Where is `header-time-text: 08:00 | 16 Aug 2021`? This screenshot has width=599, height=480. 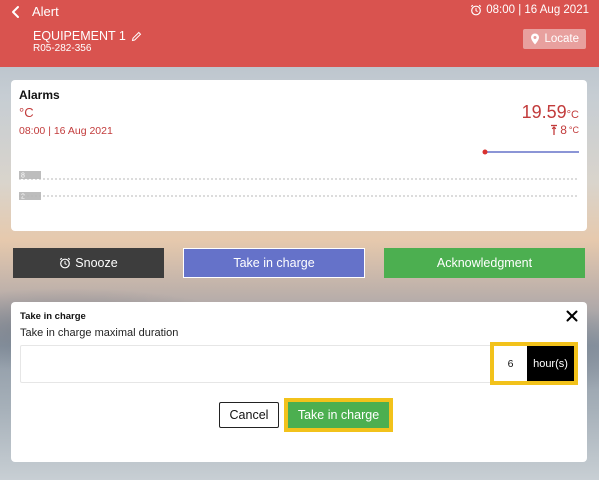 header-time-text: 08:00 | 16 Aug 2021 is located at coordinates (537, 10).